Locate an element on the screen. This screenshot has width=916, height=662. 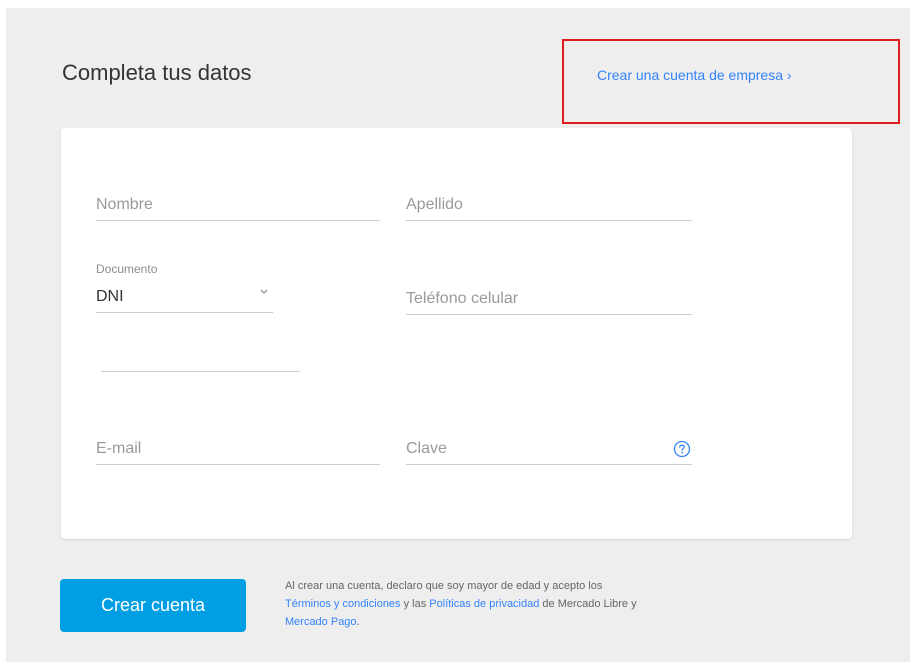
legal-text-2: y las is located at coordinates (415, 604).